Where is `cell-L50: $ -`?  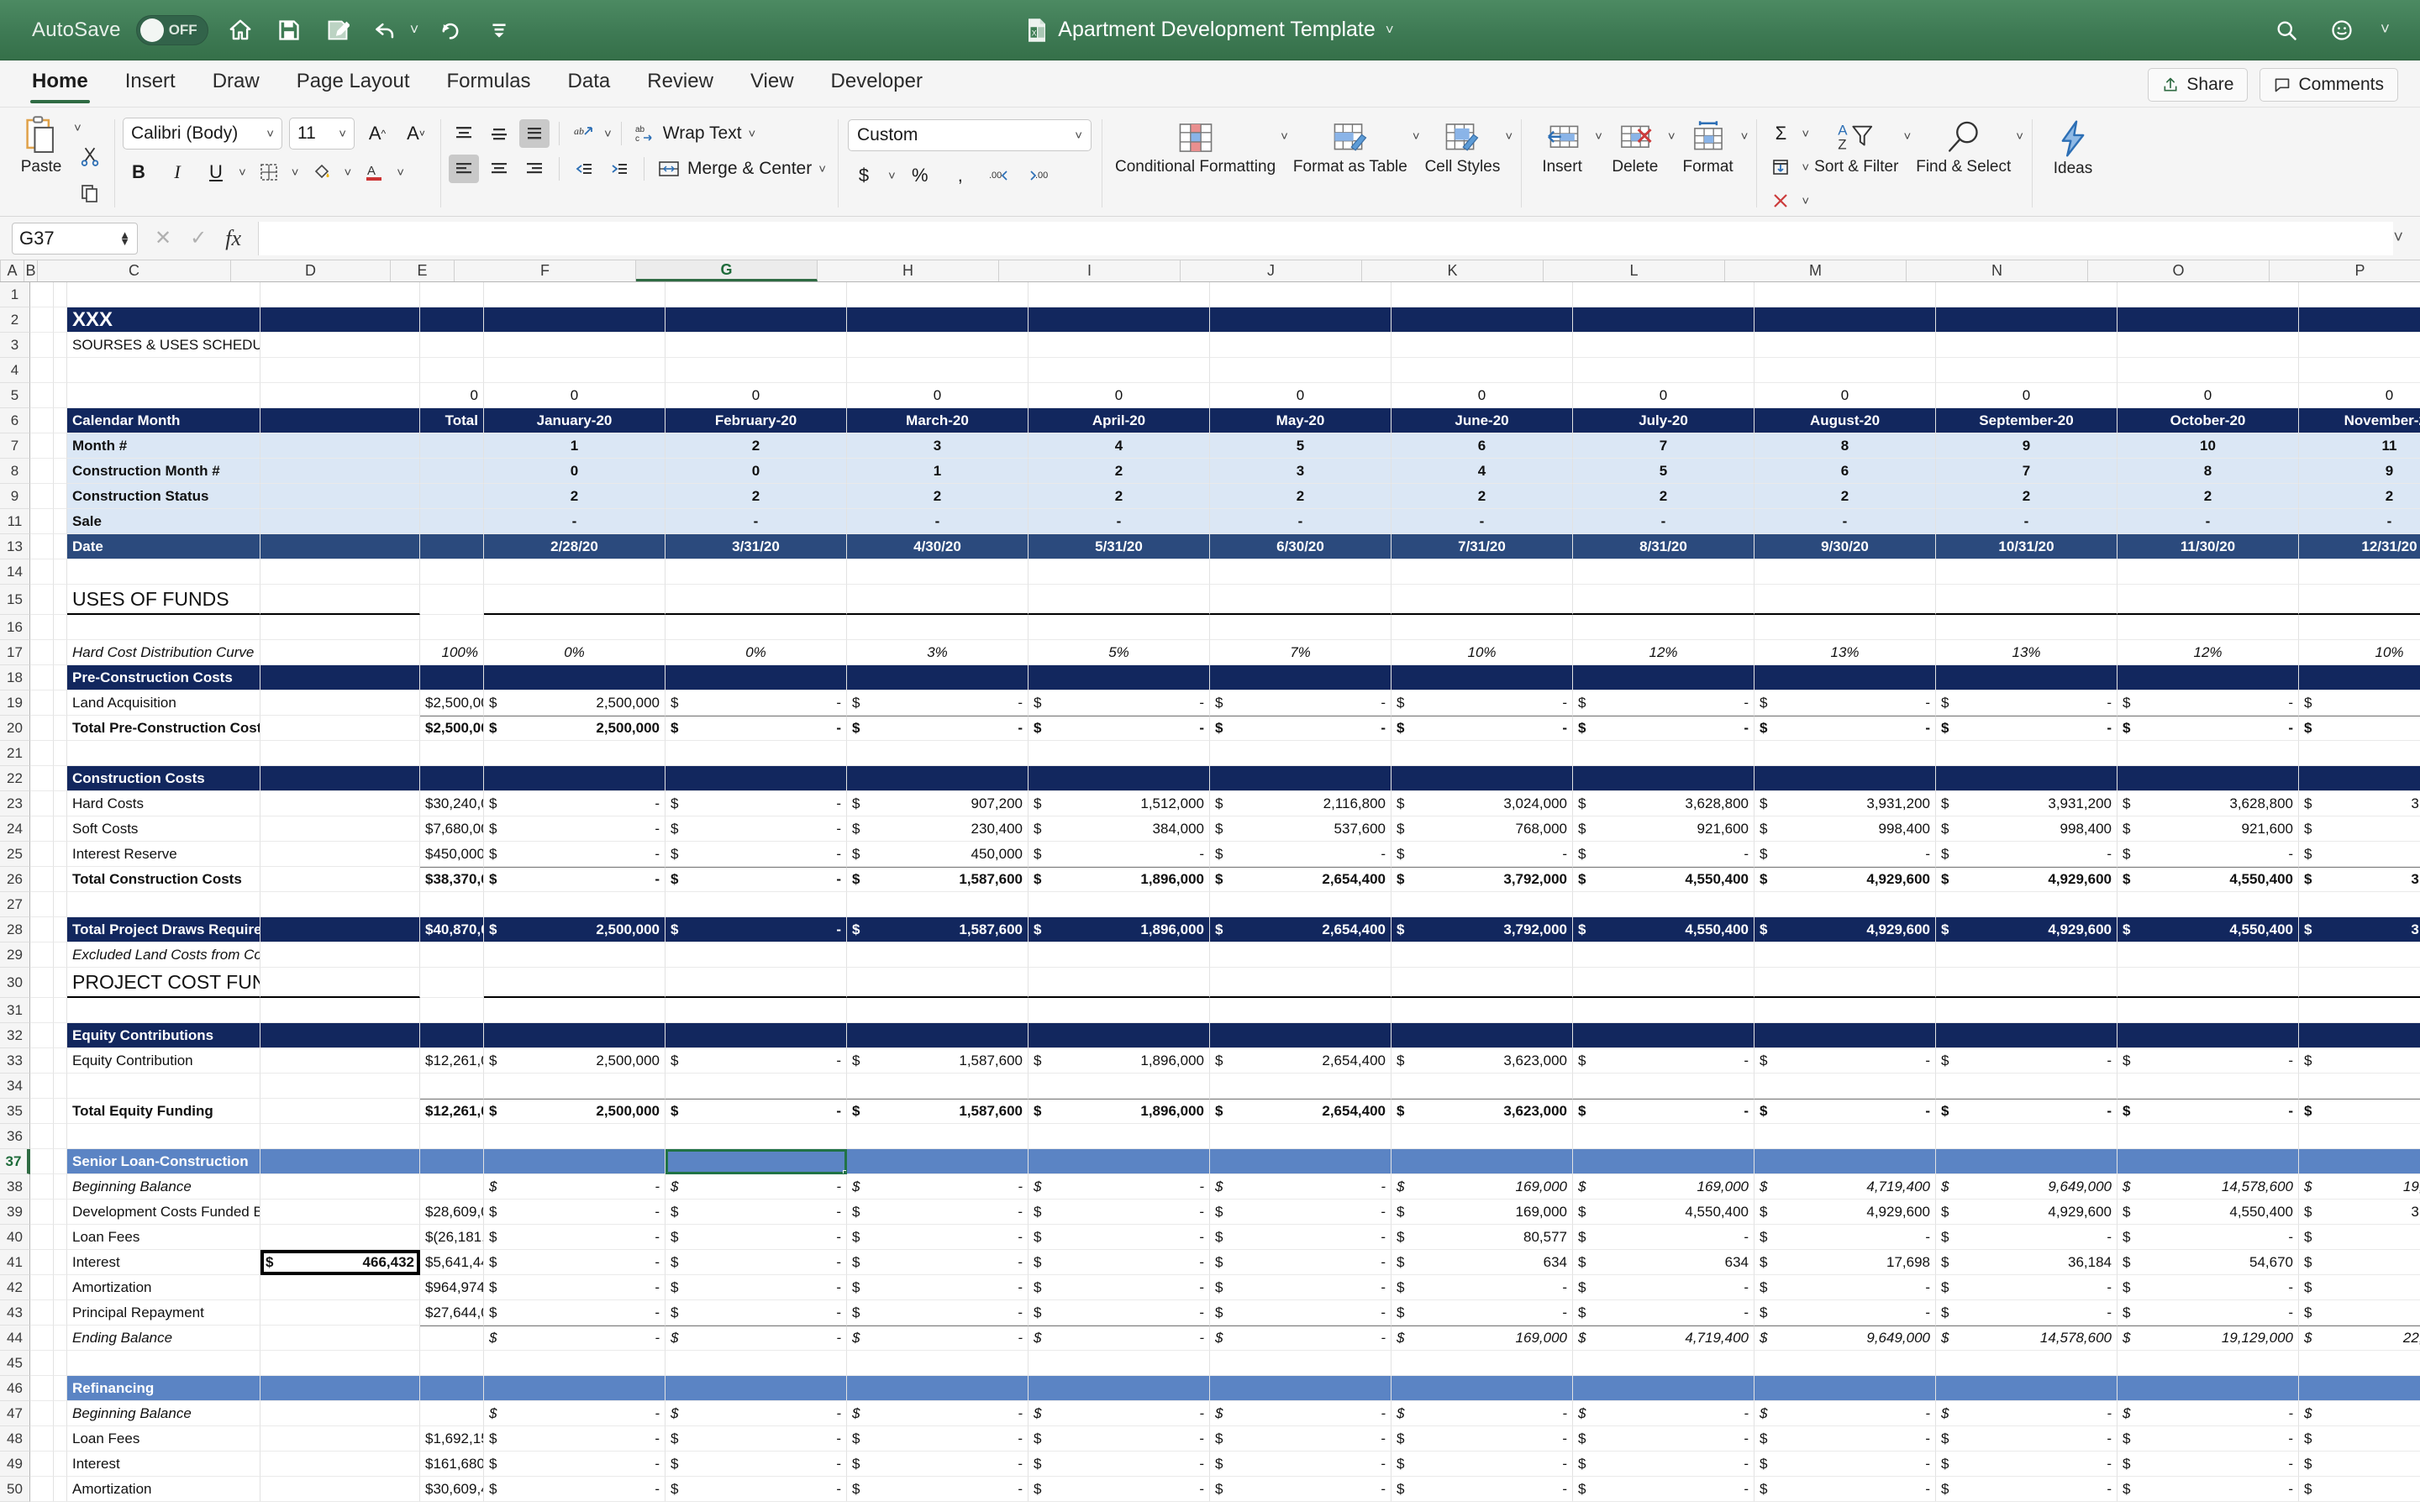
cell-L50: $ - is located at coordinates (1663, 1489).